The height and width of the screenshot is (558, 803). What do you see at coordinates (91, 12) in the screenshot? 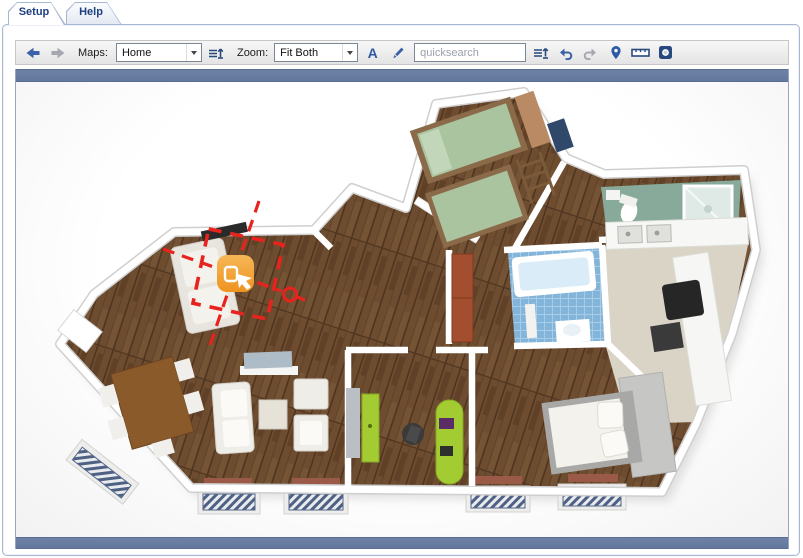
I see `tab-help-label: Help` at bounding box center [91, 12].